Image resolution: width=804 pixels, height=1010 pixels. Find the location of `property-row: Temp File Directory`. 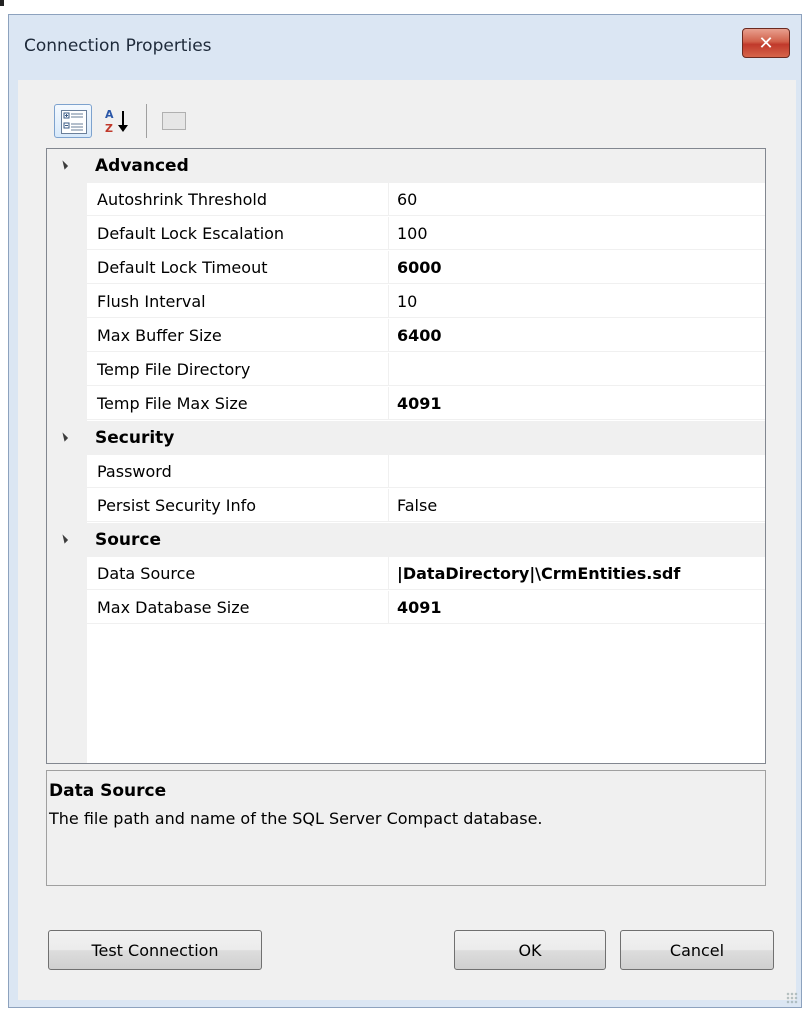

property-row: Temp File Directory is located at coordinates (406, 370).